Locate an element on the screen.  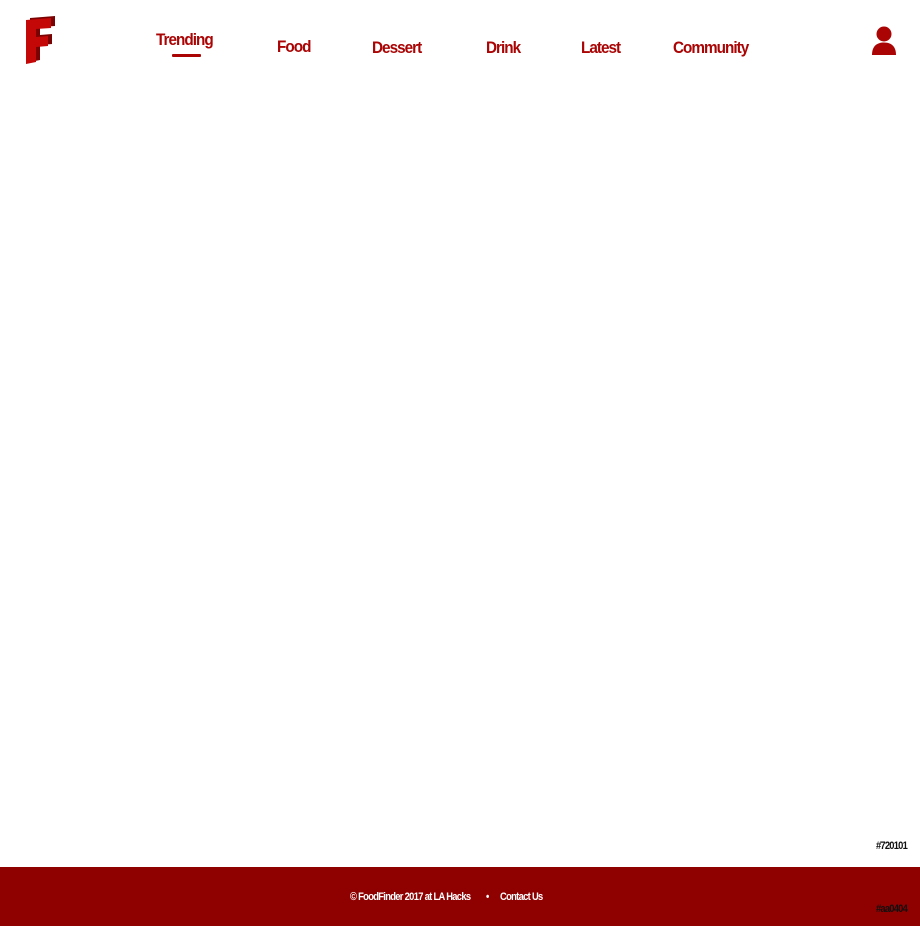
user-icon is located at coordinates (884, 41).